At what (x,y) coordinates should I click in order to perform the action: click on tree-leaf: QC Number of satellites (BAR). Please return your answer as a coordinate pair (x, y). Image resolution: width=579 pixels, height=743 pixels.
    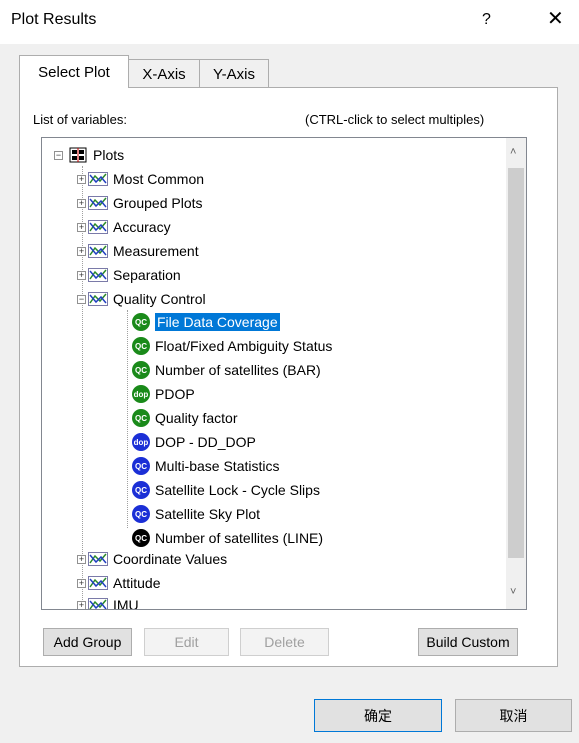
    Looking at the image, I should click on (226, 370).